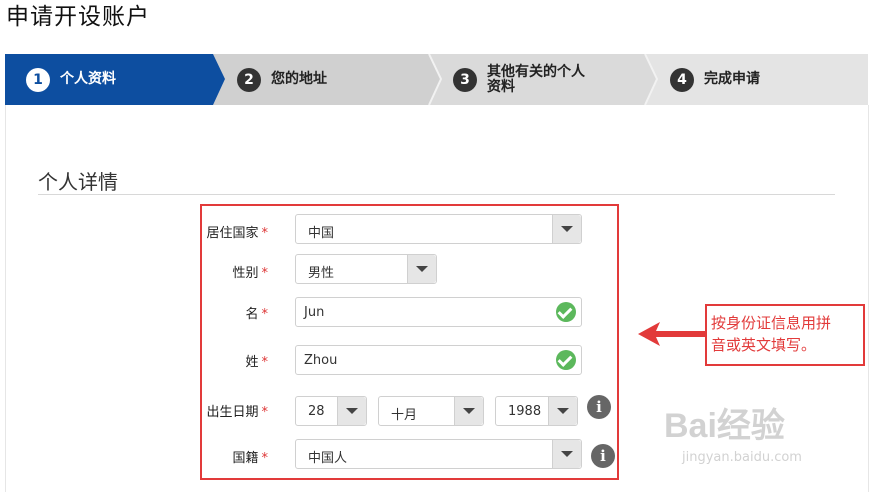 This screenshot has height=492, width=874. Describe the element at coordinates (228, 271) in the screenshot. I see `gender-label: 性别 *` at that location.